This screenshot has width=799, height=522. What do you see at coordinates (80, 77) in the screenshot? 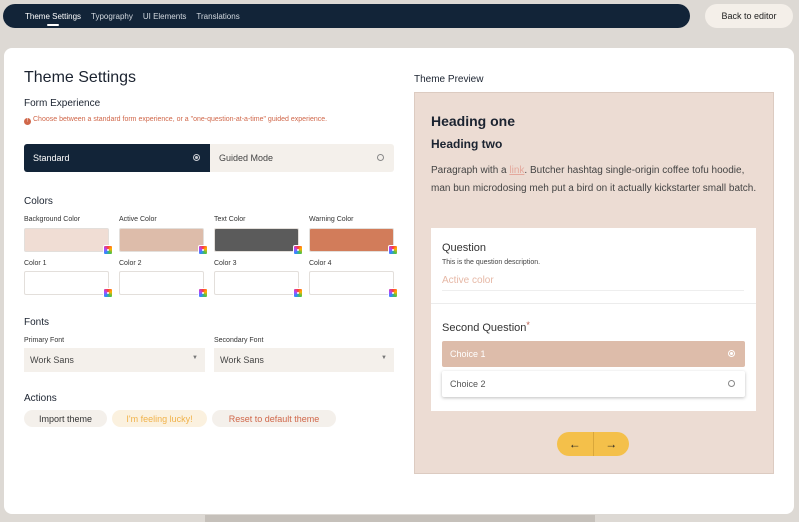
I see `page-title: Theme Settings` at bounding box center [80, 77].